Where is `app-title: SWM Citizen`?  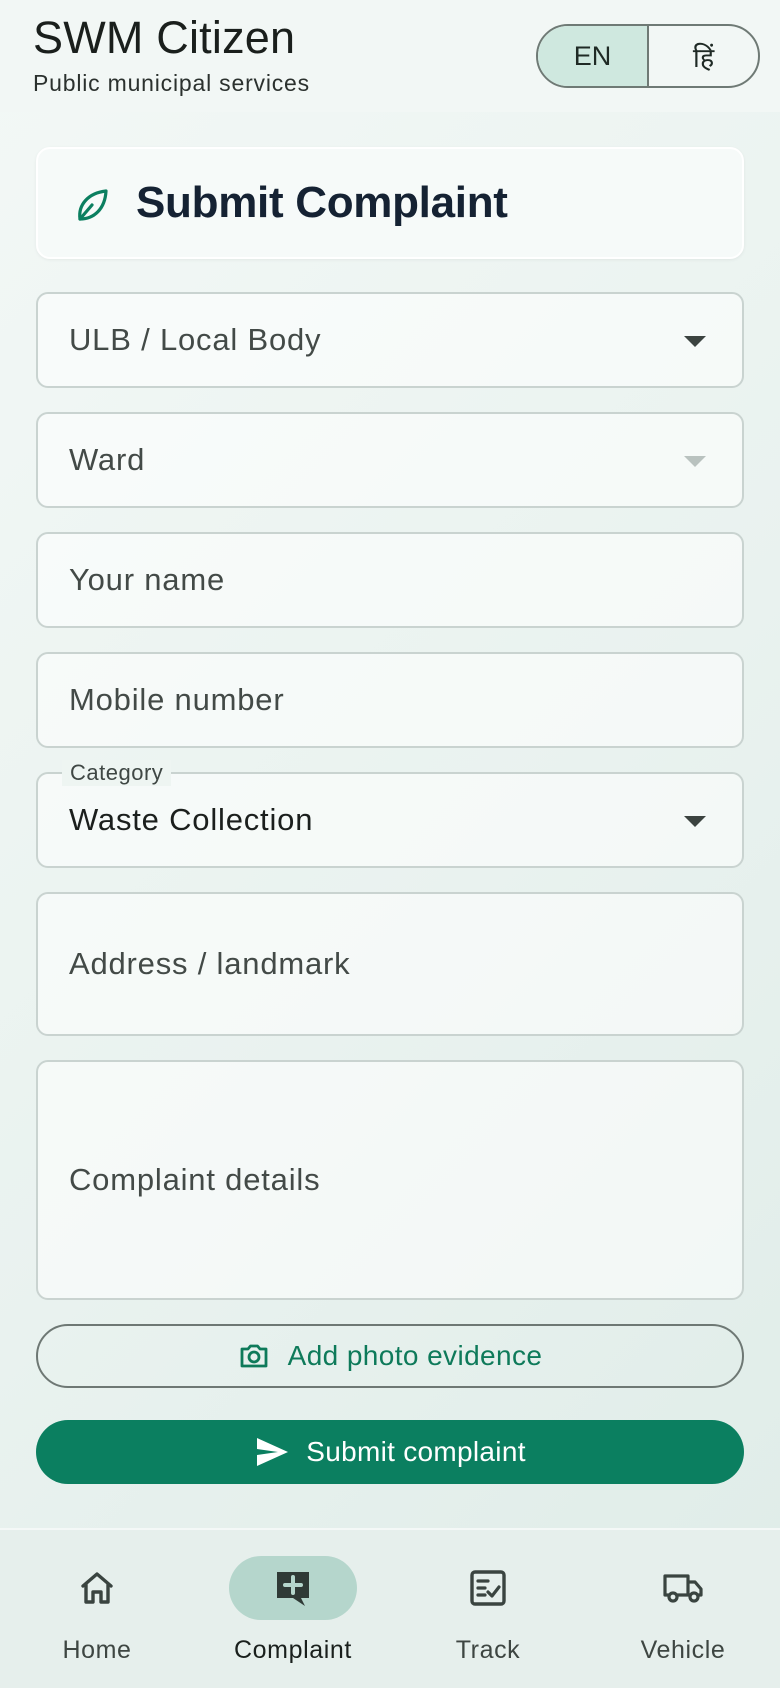 app-title: SWM Citizen is located at coordinates (164, 37).